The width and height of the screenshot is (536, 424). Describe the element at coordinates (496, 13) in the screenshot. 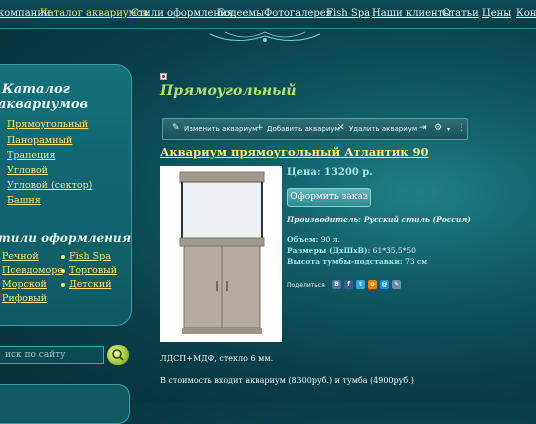

I see `nav-item-prices: Цены` at that location.